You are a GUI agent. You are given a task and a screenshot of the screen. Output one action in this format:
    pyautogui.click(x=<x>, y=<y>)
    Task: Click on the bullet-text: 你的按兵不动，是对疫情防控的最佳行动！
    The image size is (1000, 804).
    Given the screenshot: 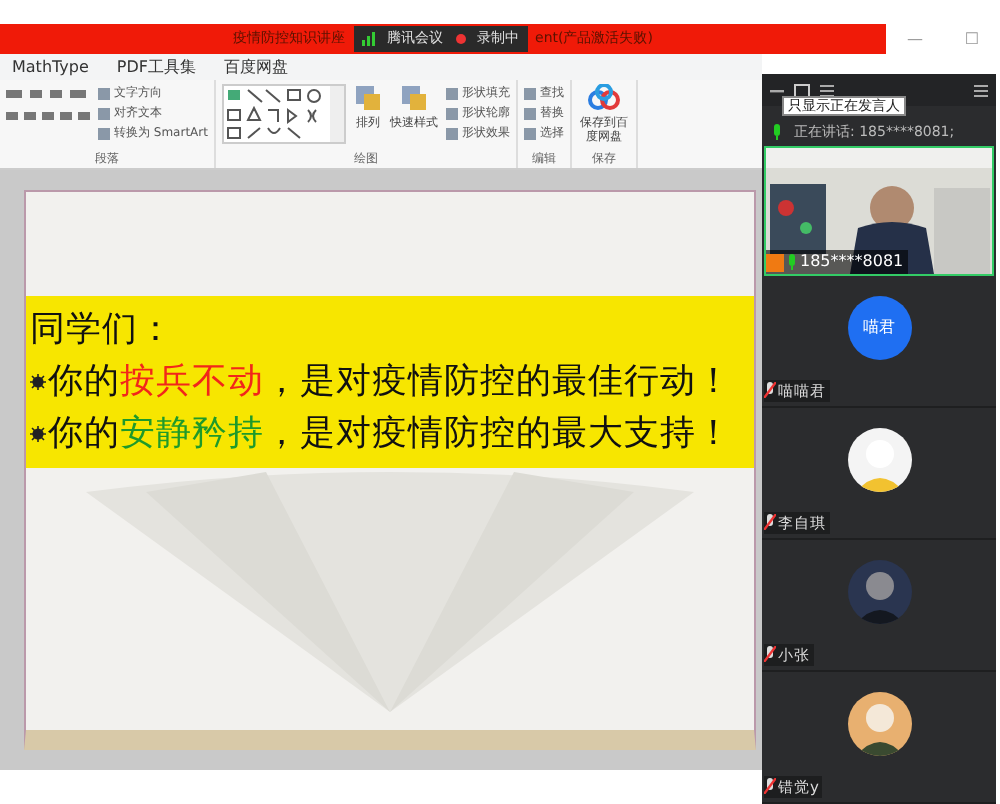 What is the action you would take?
    pyautogui.click(x=390, y=383)
    